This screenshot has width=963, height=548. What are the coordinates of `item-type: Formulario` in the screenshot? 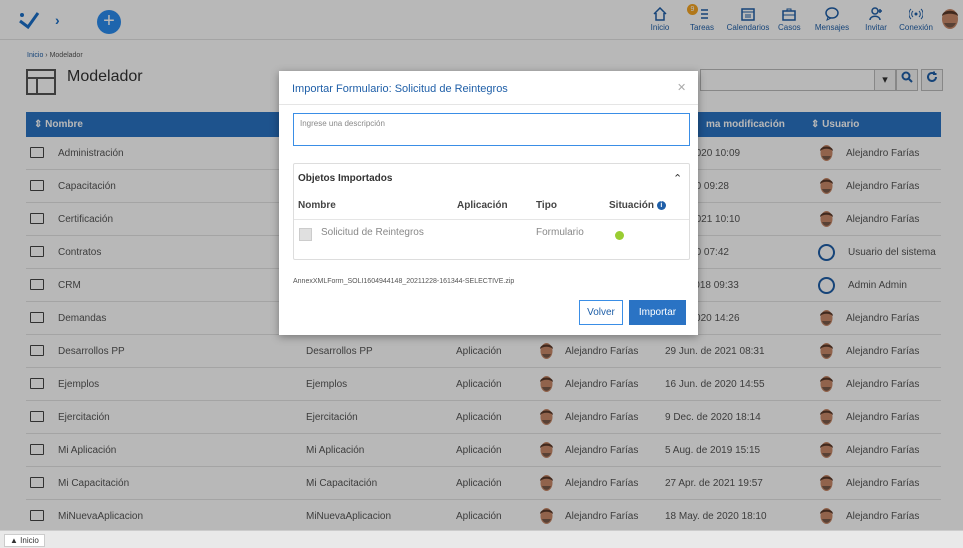 It's located at (560, 232).